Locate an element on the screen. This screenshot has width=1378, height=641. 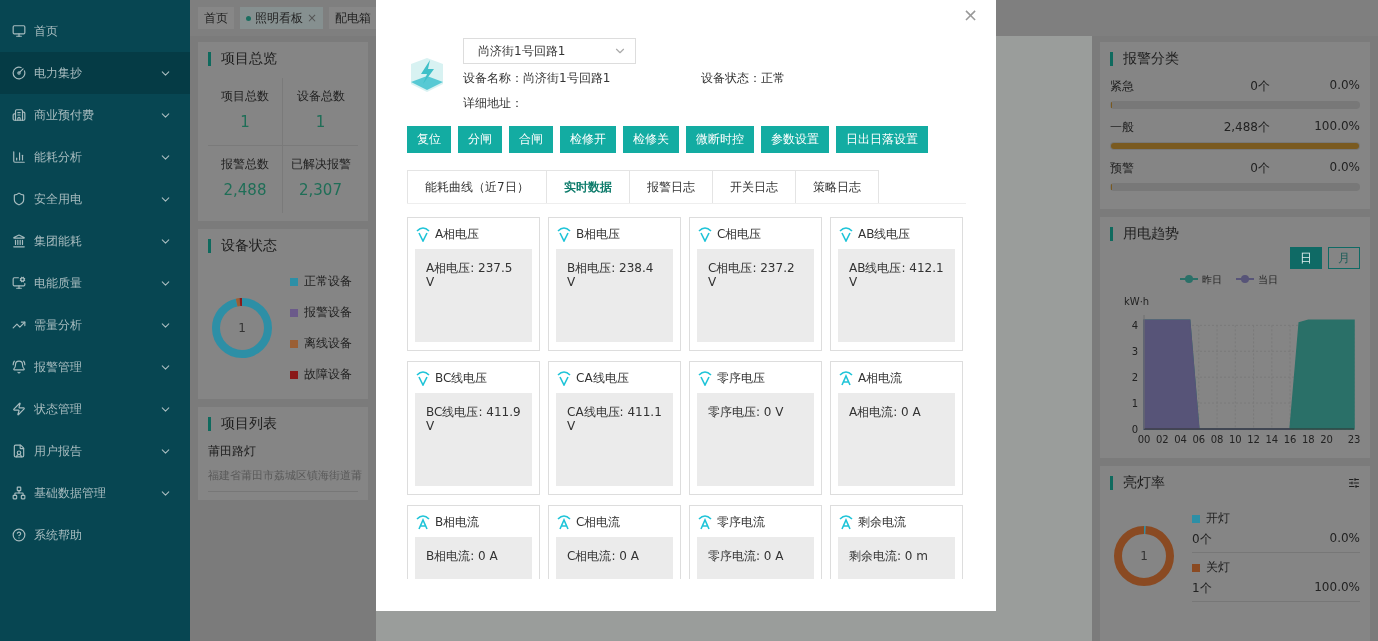
gauge-icon is located at coordinates (19, 73).